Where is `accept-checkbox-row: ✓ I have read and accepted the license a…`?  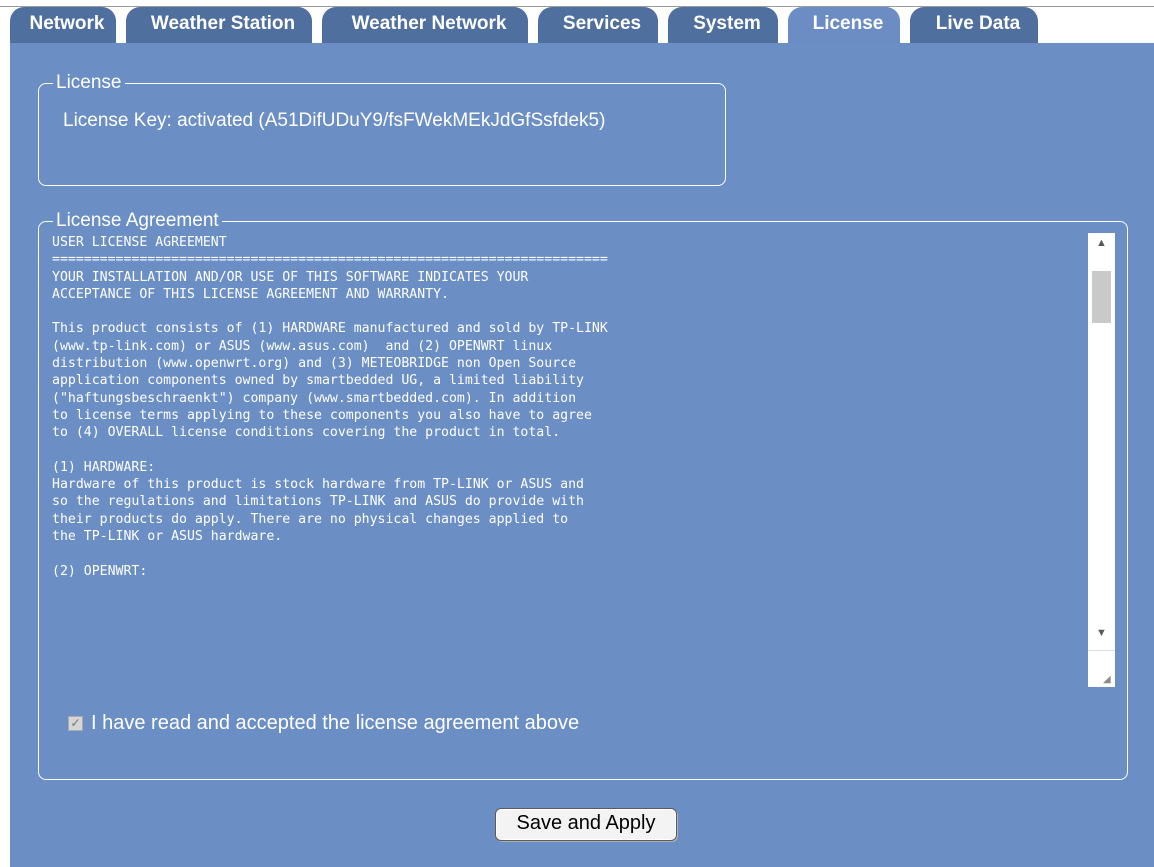 accept-checkbox-row: ✓ I have read and accepted the license a… is located at coordinates (323, 723).